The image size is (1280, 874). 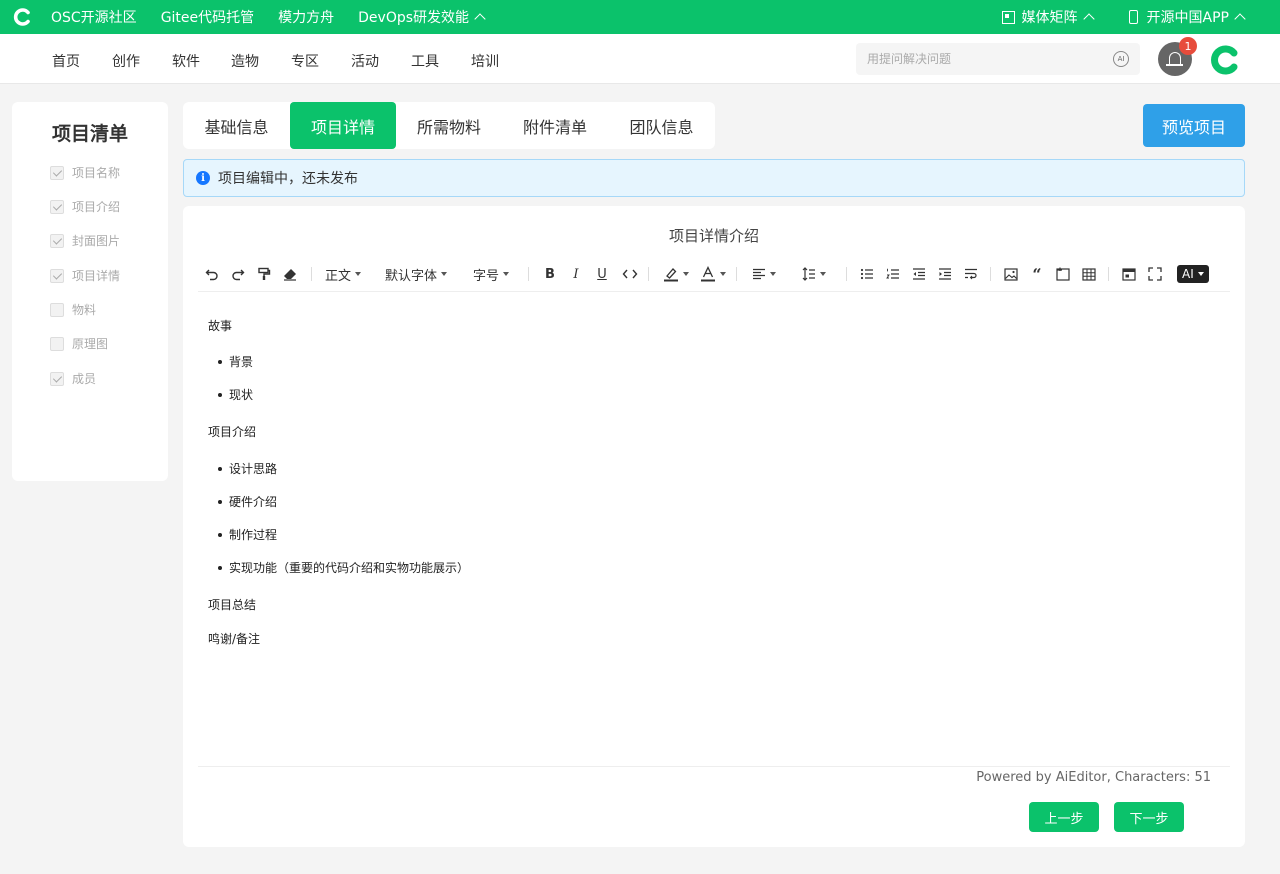 I want to click on ai-menu-button: AI, so click(x=1193, y=274).